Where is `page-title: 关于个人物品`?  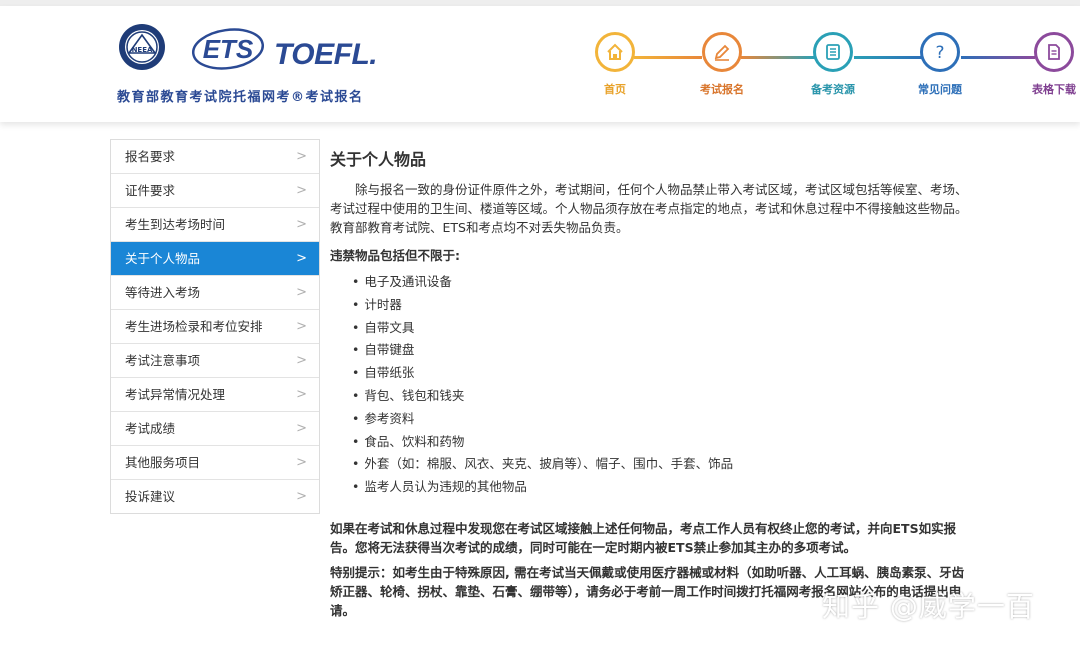
page-title: 关于个人物品 is located at coordinates (378, 159).